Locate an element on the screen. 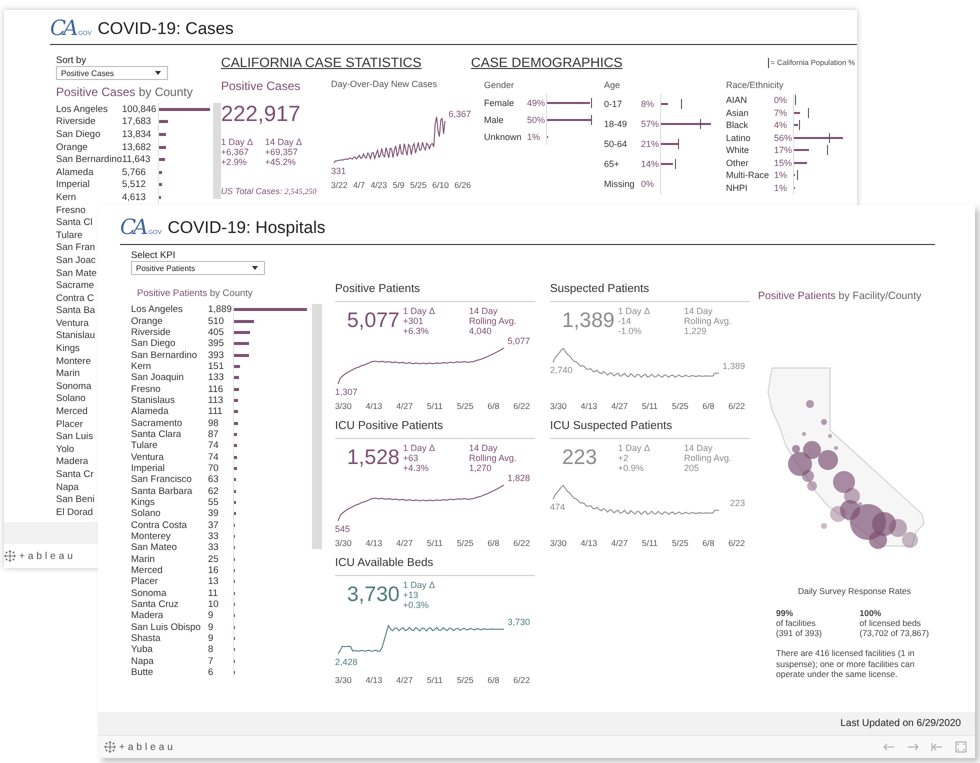 This screenshot has height=763, width=980. section-heading: CASE DEMOGRAPHICS is located at coordinates (547, 62).